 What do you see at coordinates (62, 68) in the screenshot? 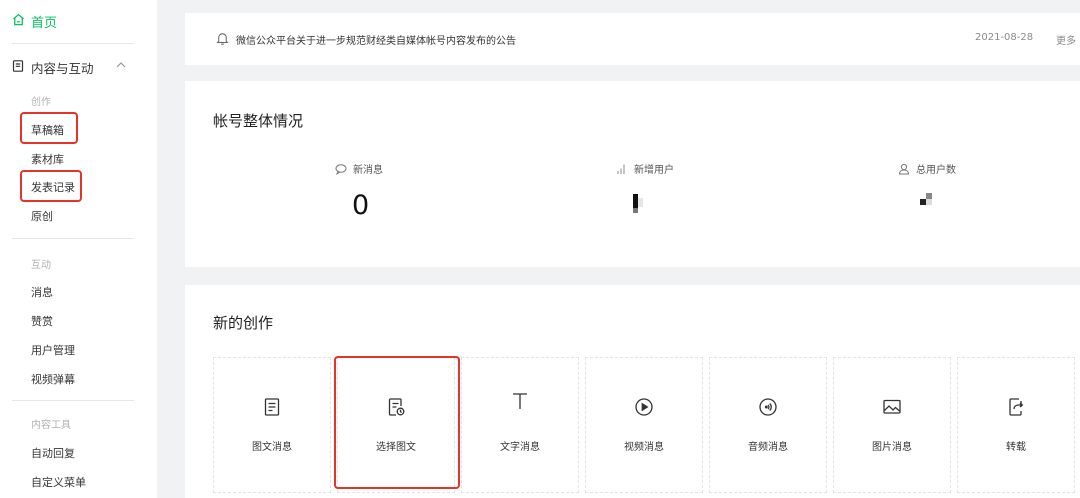
I see `nav-section-label: 内容与互动` at bounding box center [62, 68].